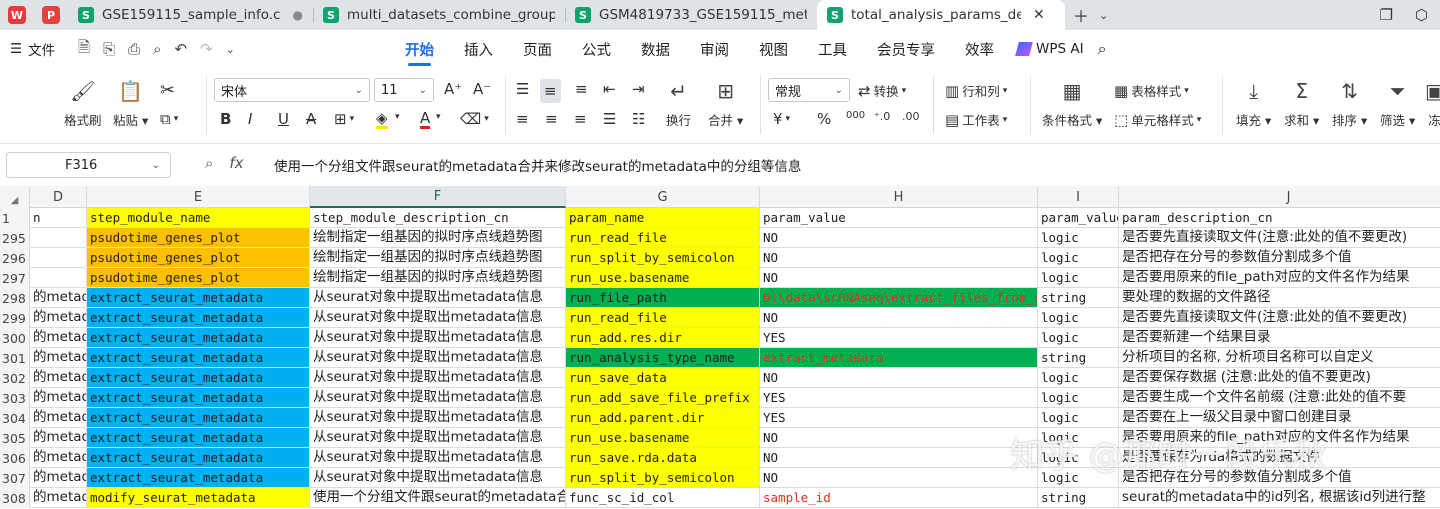  Describe the element at coordinates (157, 49) in the screenshot. I see `print-preview-icon: ⌕` at that location.